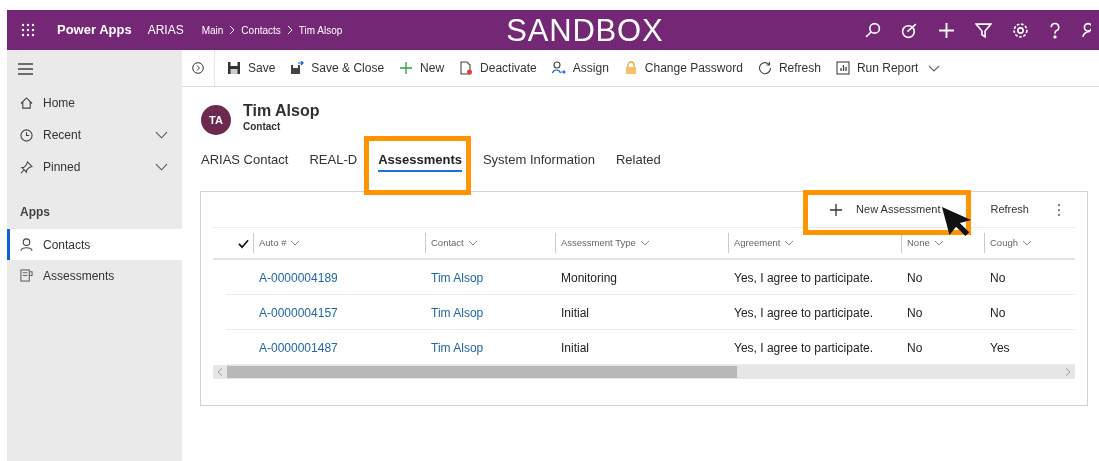 The image size is (1099, 461). I want to click on sidebar-item: Pinned, so click(94, 167).